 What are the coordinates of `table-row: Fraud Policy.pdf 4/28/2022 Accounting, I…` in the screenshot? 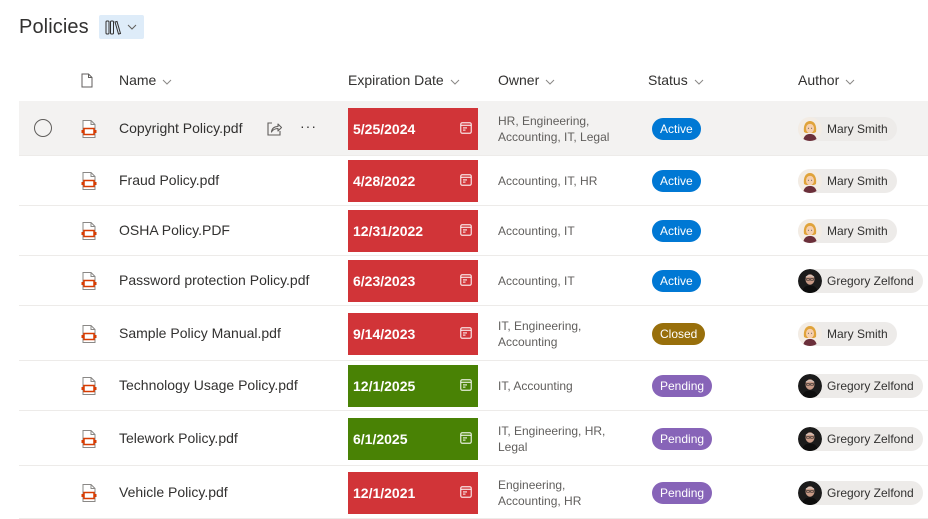 It's located at (473, 181).